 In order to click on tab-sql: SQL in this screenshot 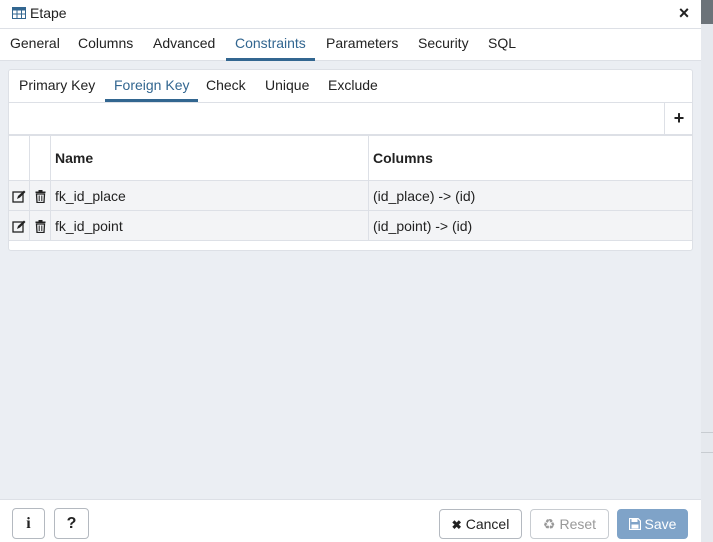, I will do `click(502, 43)`.